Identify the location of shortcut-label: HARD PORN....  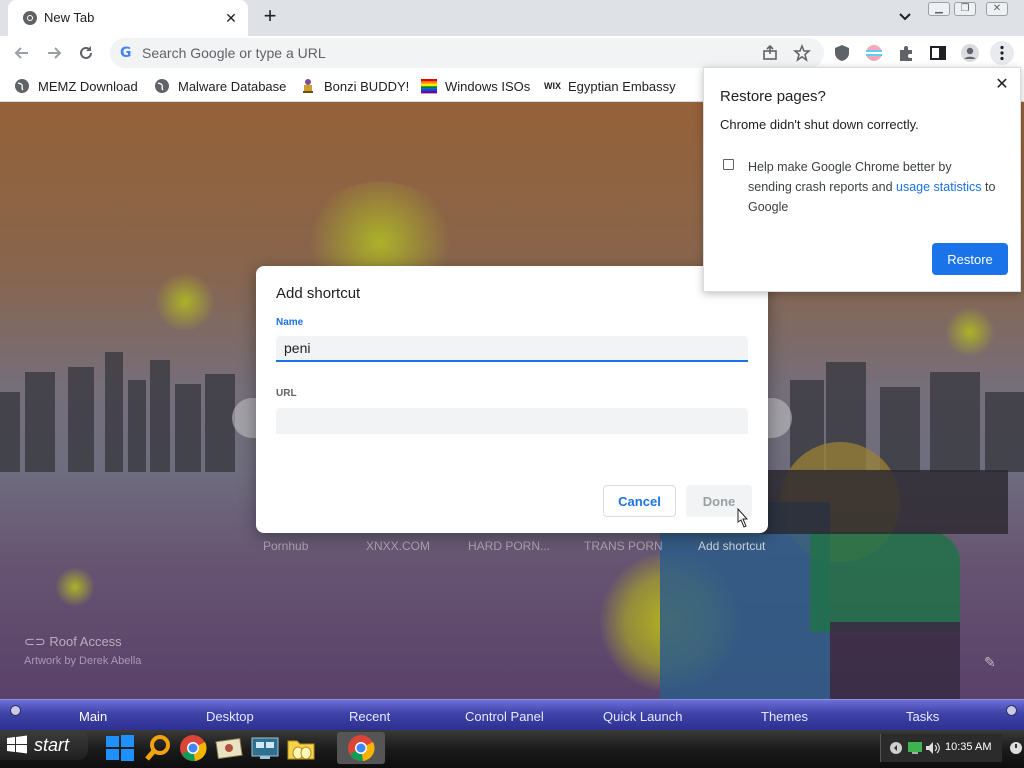
(509, 546).